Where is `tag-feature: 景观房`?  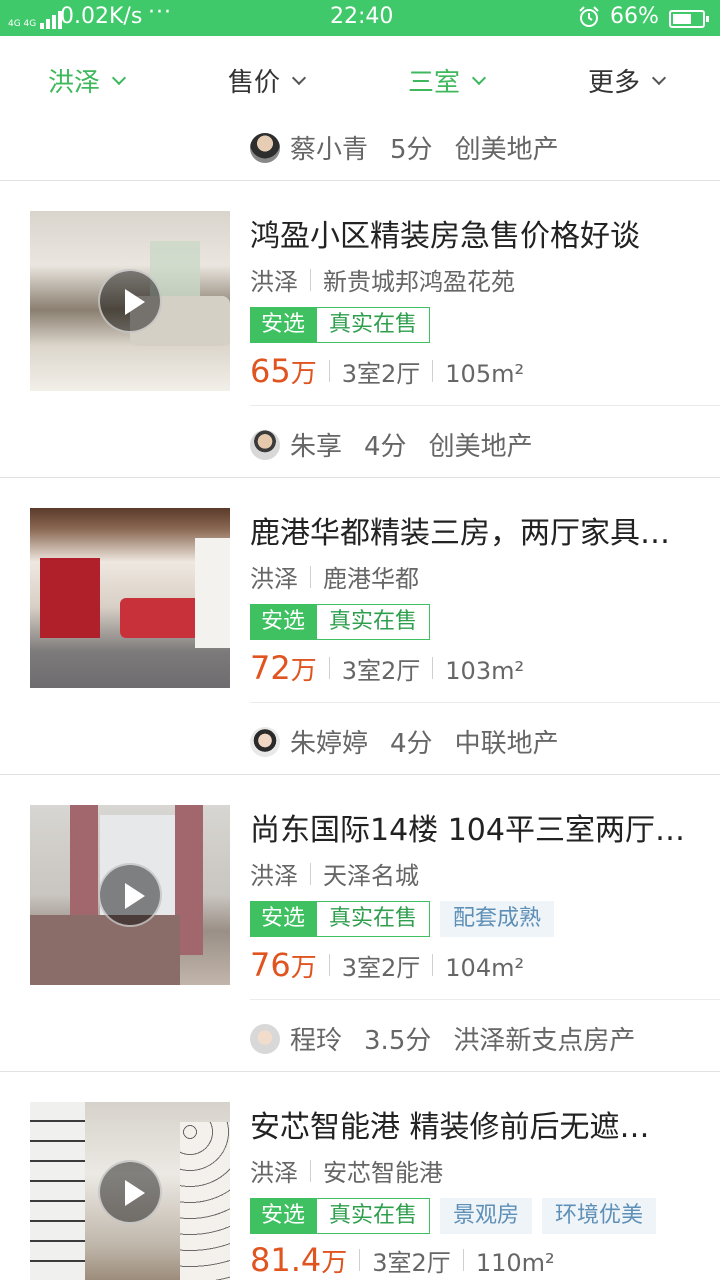
tag-feature: 景观房 is located at coordinates (486, 1216).